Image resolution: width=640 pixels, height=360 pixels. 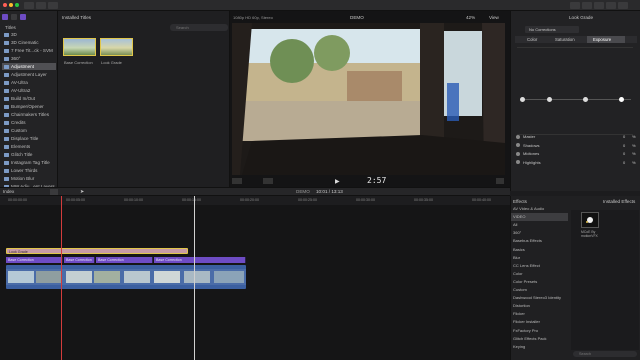 What do you see at coordinates (116, 47) in the screenshot?
I see `thumbnail-look-grade` at bounding box center [116, 47].